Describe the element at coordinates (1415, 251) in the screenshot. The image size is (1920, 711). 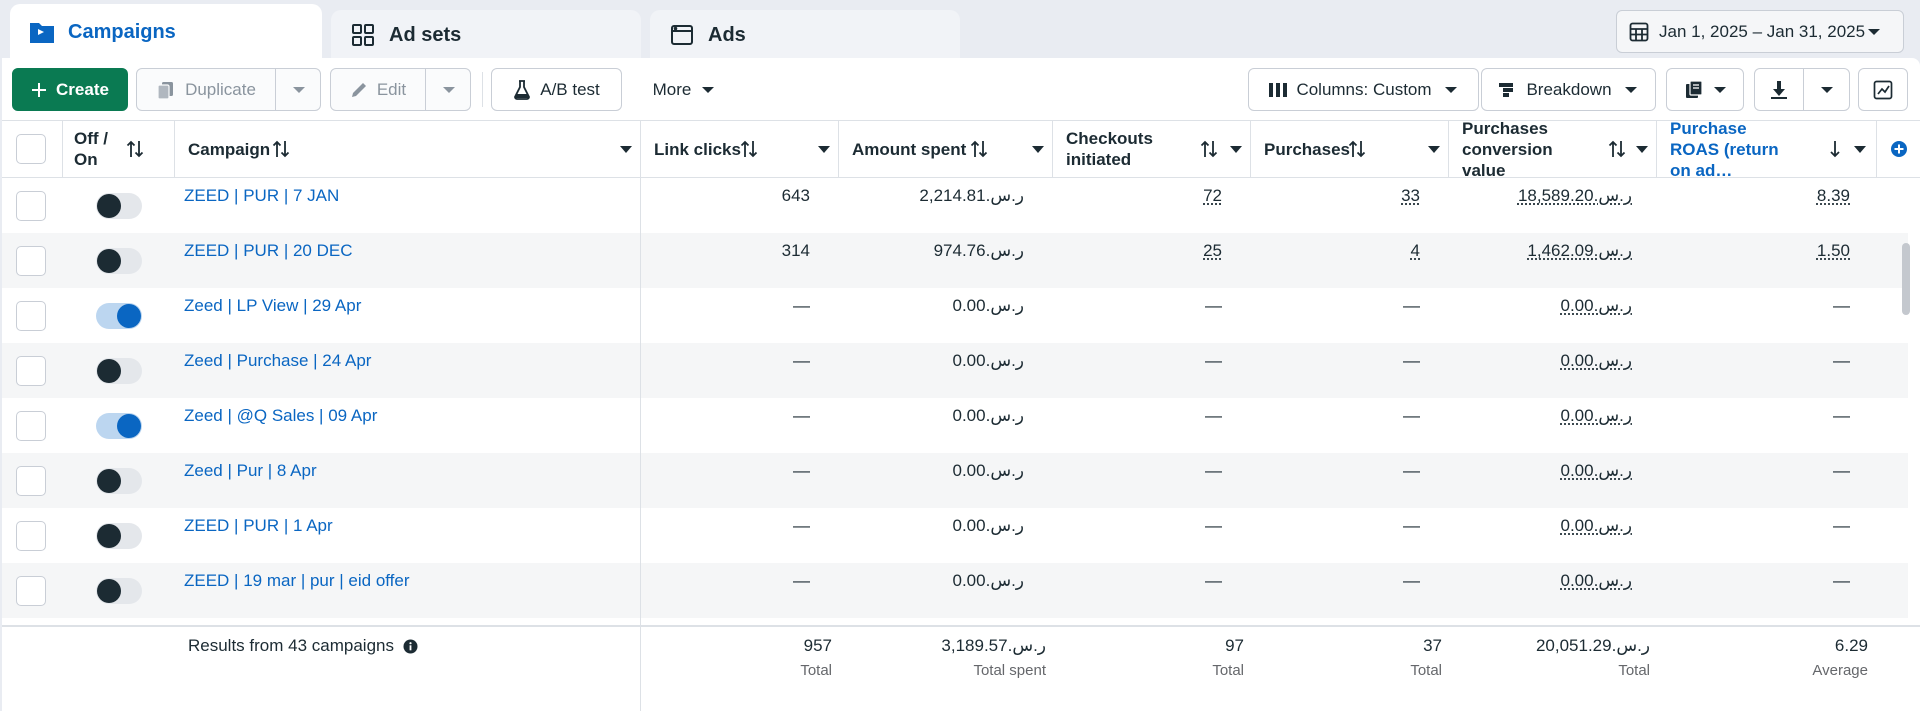
I see `purchases-cell: 4` at that location.